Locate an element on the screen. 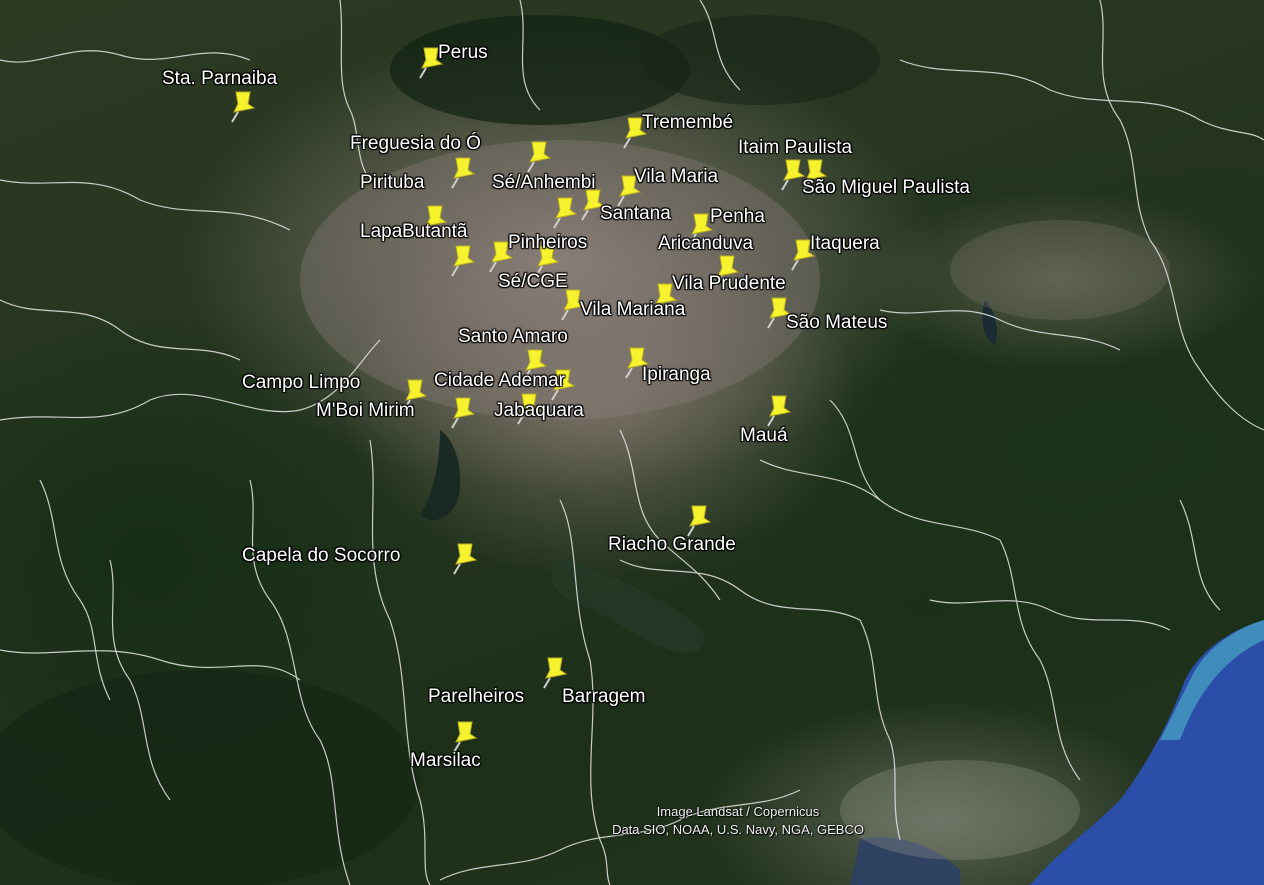  place-label-se-anhembi: Sé/Anhembi is located at coordinates (544, 183).